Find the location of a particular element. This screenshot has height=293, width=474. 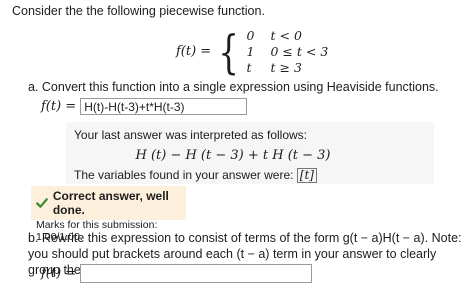

case-condition: 0 ≤ t < 3 is located at coordinates (299, 51).